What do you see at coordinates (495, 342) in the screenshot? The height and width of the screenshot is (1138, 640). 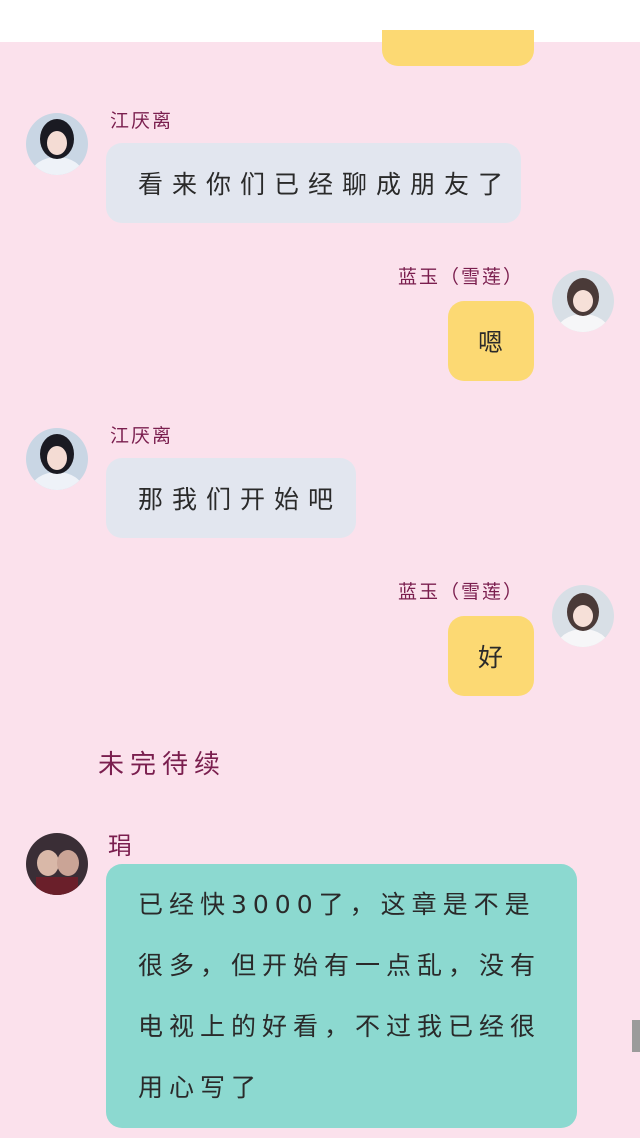 I see `message-text: 嗯` at bounding box center [495, 342].